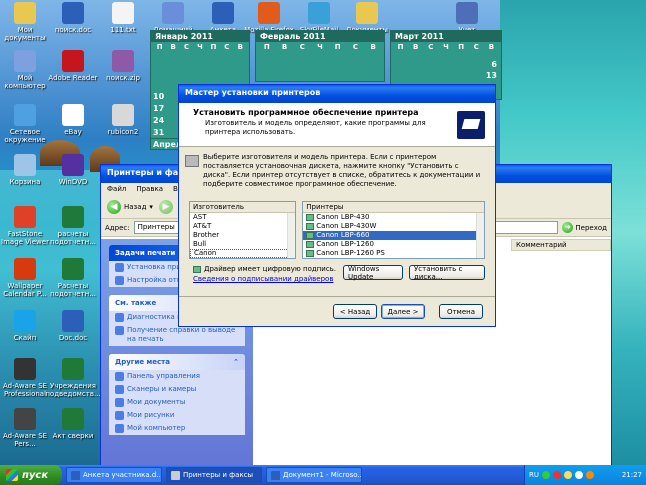 The image size is (646, 485). I want to click on list-item: Canon LBP-430W, so click(393, 226).